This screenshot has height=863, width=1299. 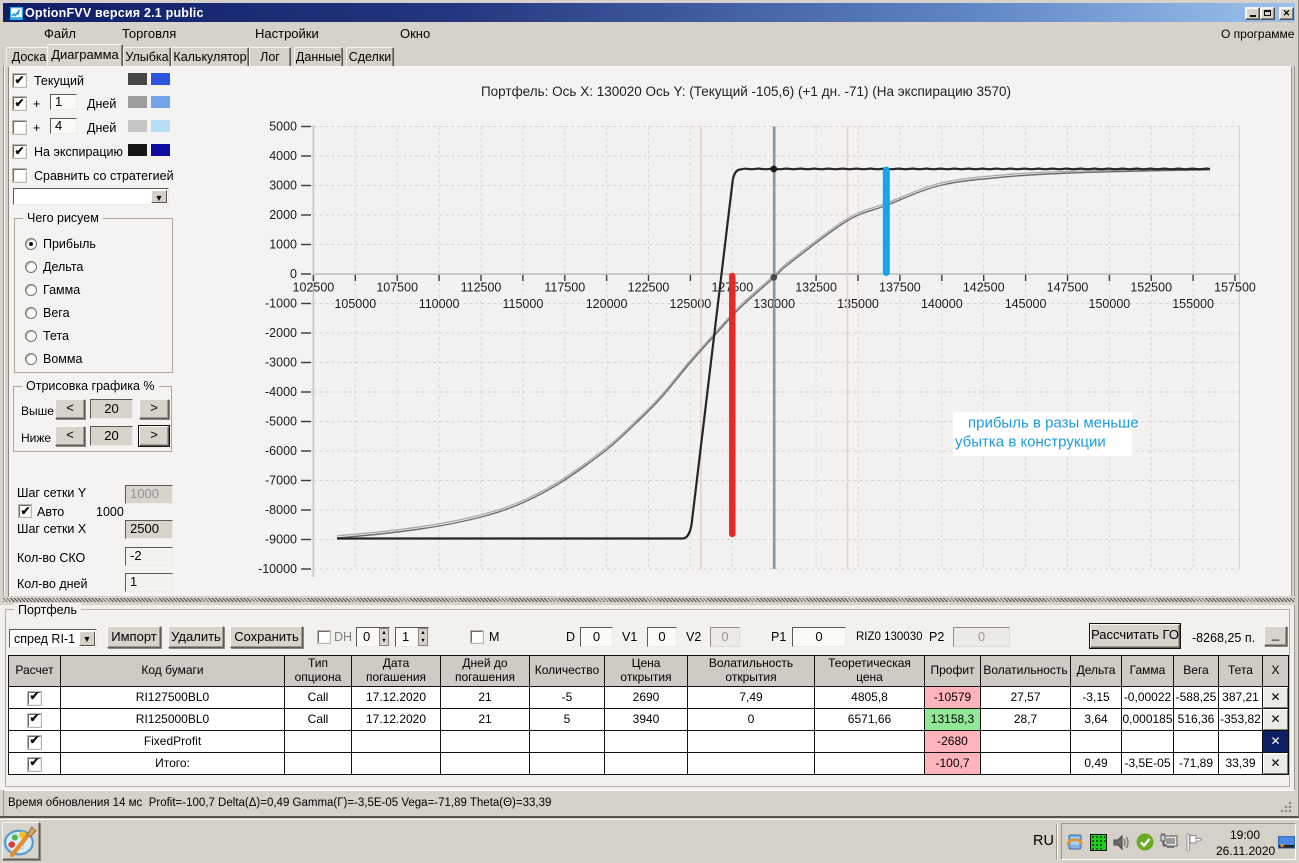 I want to click on svg-text: 140000, so click(x=942, y=304).